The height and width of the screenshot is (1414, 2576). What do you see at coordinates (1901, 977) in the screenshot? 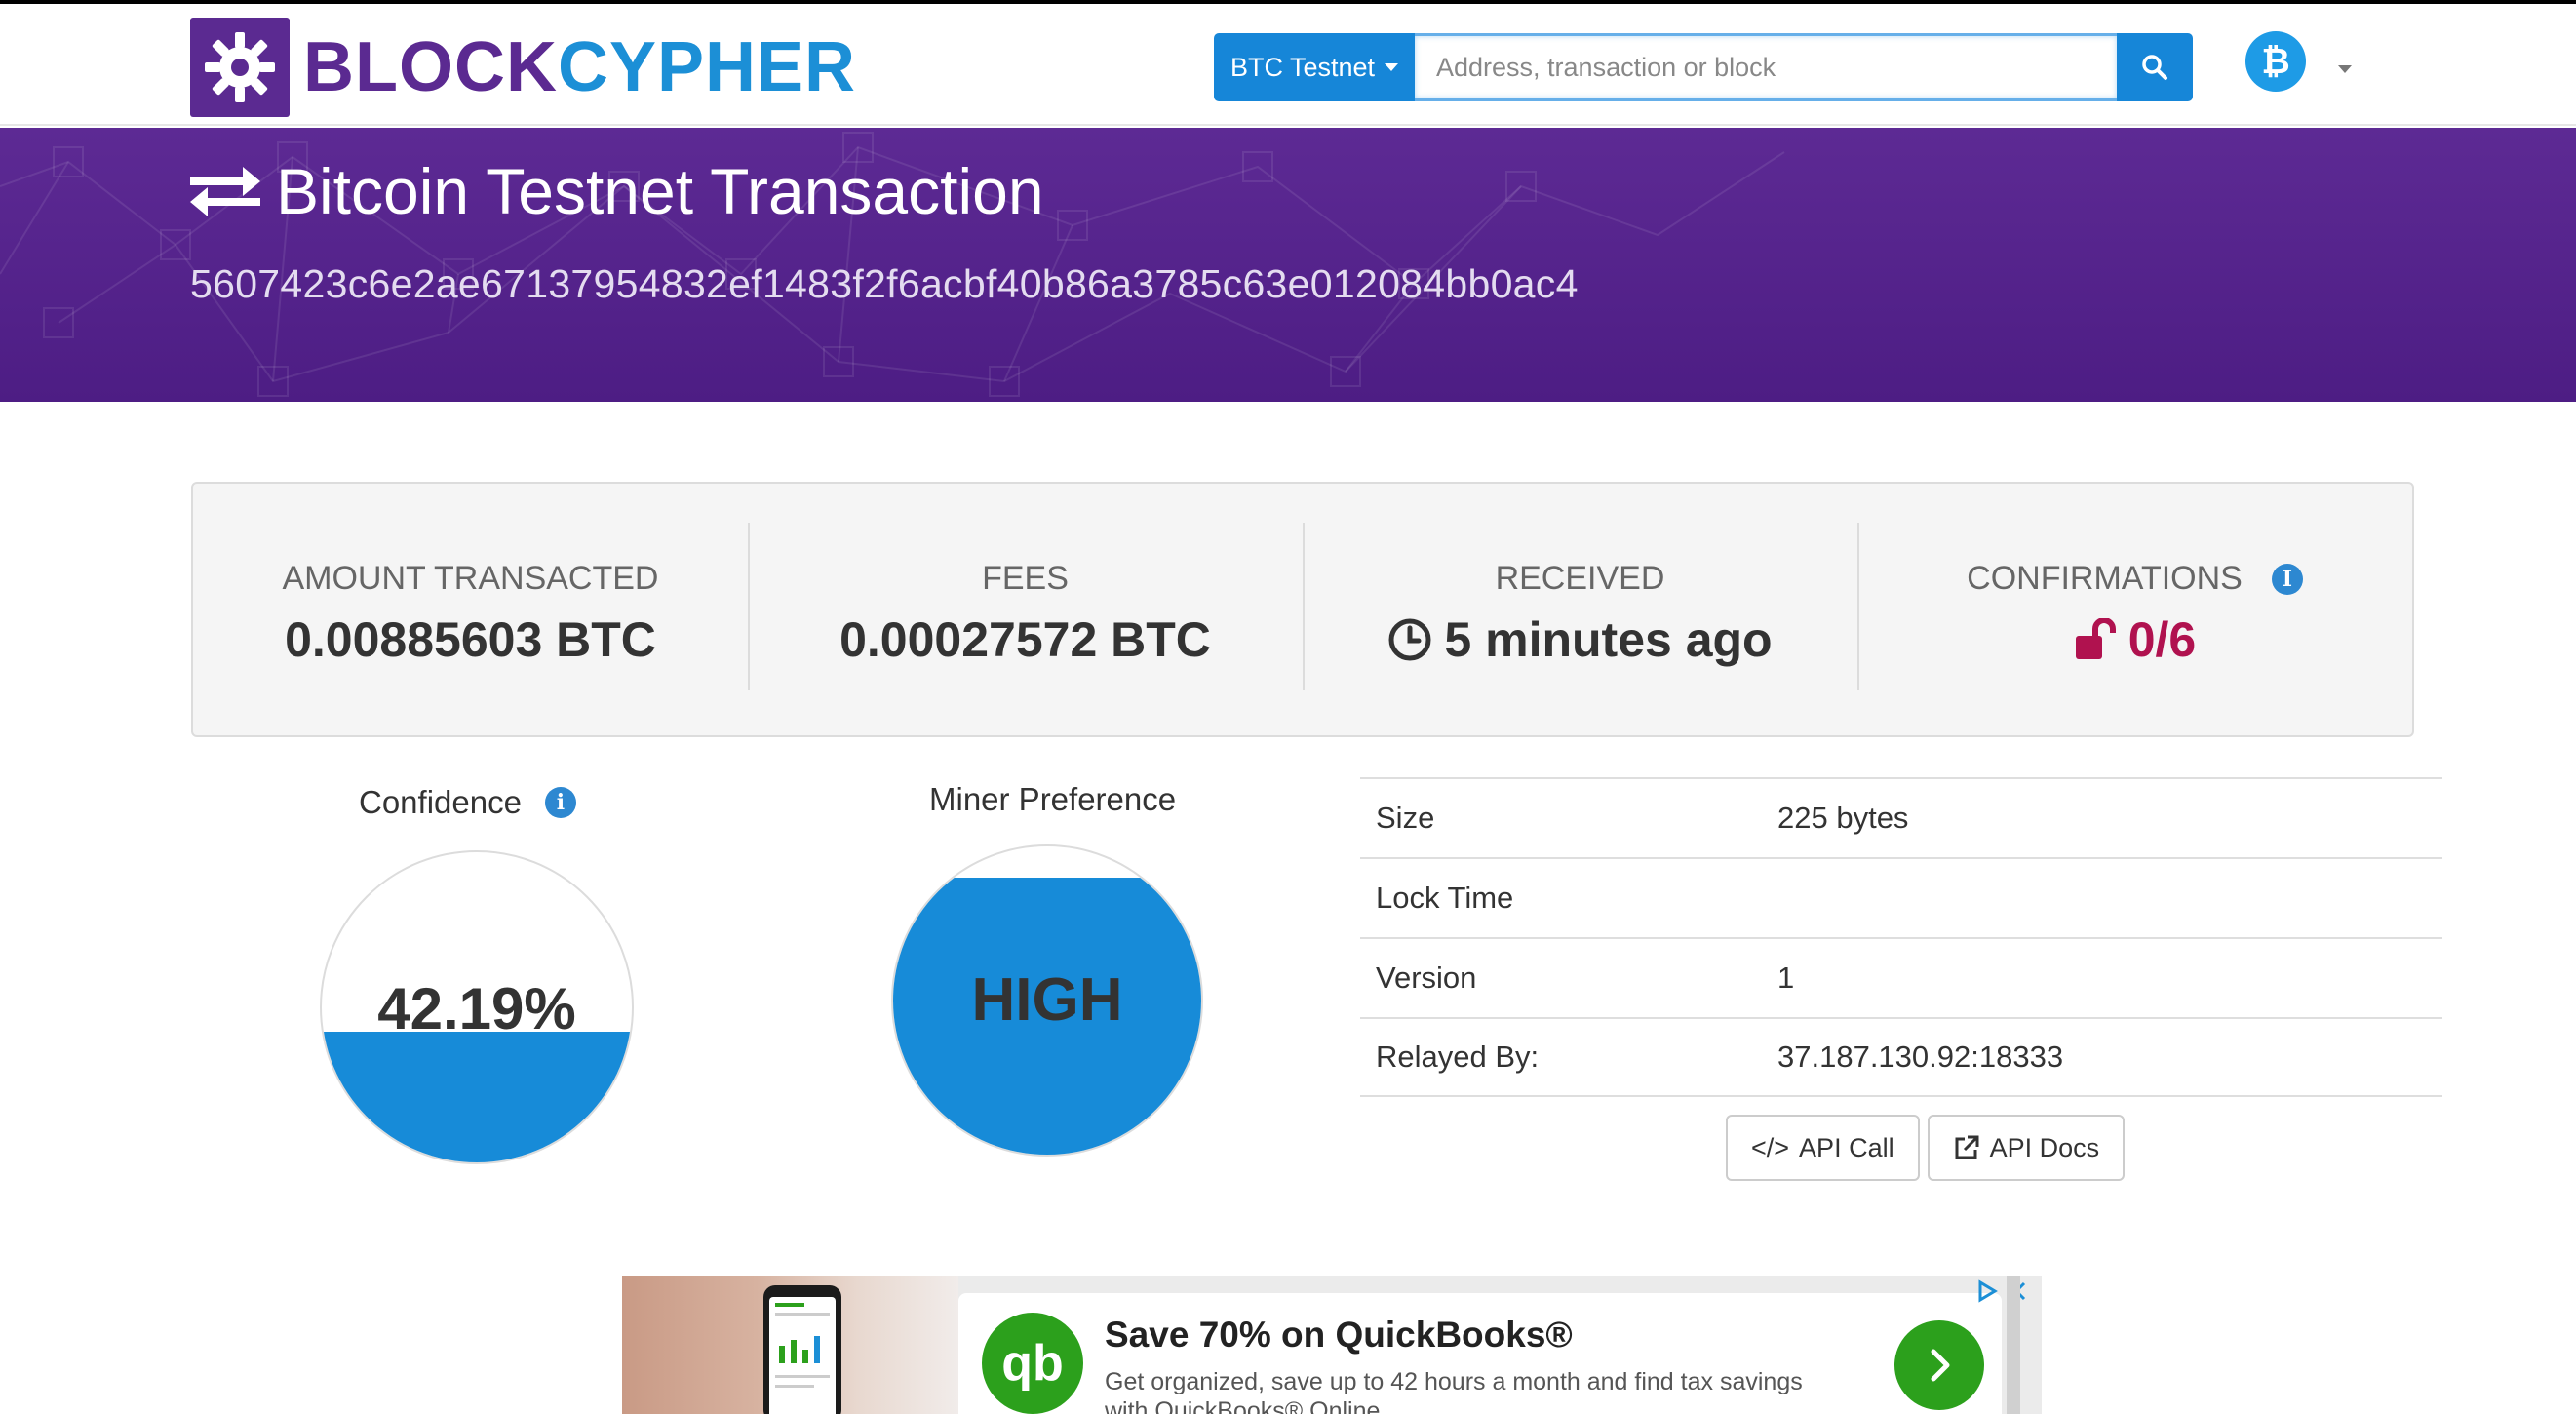
I see `details-row: Version 1` at bounding box center [1901, 977].